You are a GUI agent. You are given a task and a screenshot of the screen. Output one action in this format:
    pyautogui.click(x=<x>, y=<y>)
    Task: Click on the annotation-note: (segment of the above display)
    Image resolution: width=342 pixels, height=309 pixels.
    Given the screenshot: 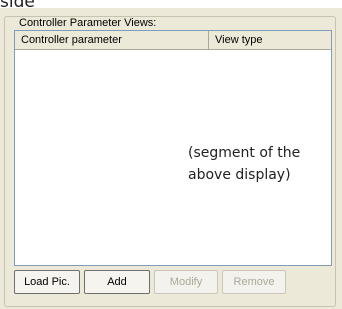 What is the action you would take?
    pyautogui.click(x=244, y=164)
    